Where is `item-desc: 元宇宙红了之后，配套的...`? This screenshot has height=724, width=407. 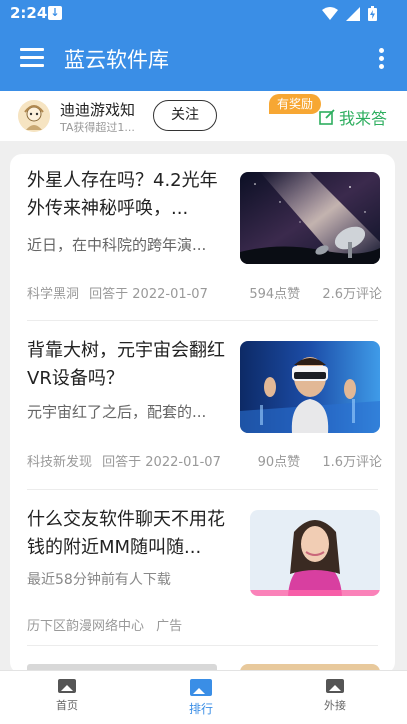
item-desc: 元宇宙红了之后，配套的... is located at coordinates (117, 412).